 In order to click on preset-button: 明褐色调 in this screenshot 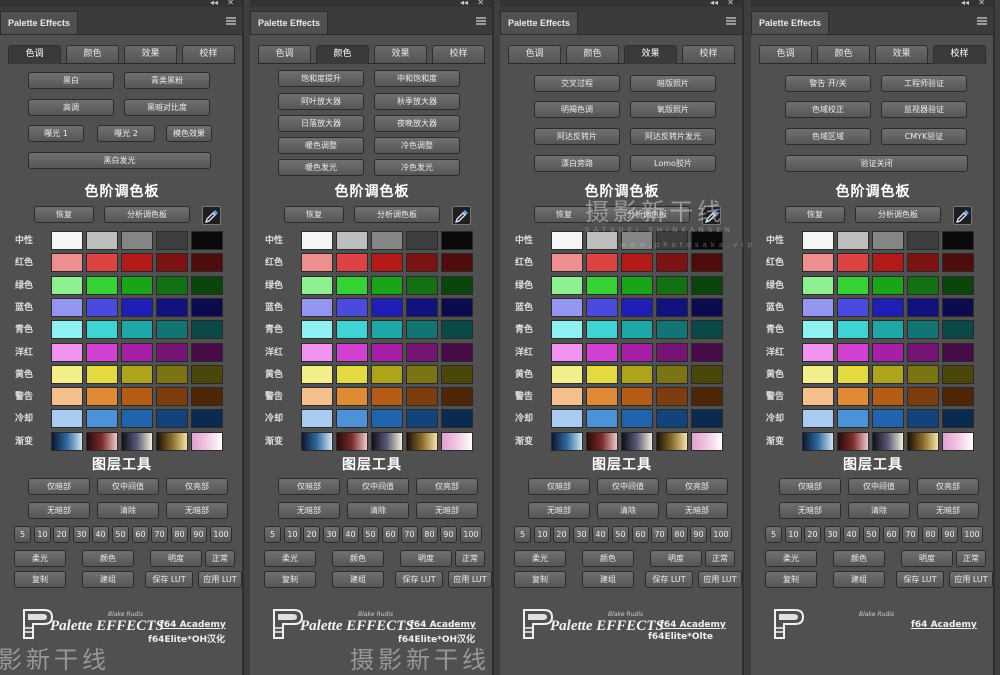, I will do `click(577, 109)`.